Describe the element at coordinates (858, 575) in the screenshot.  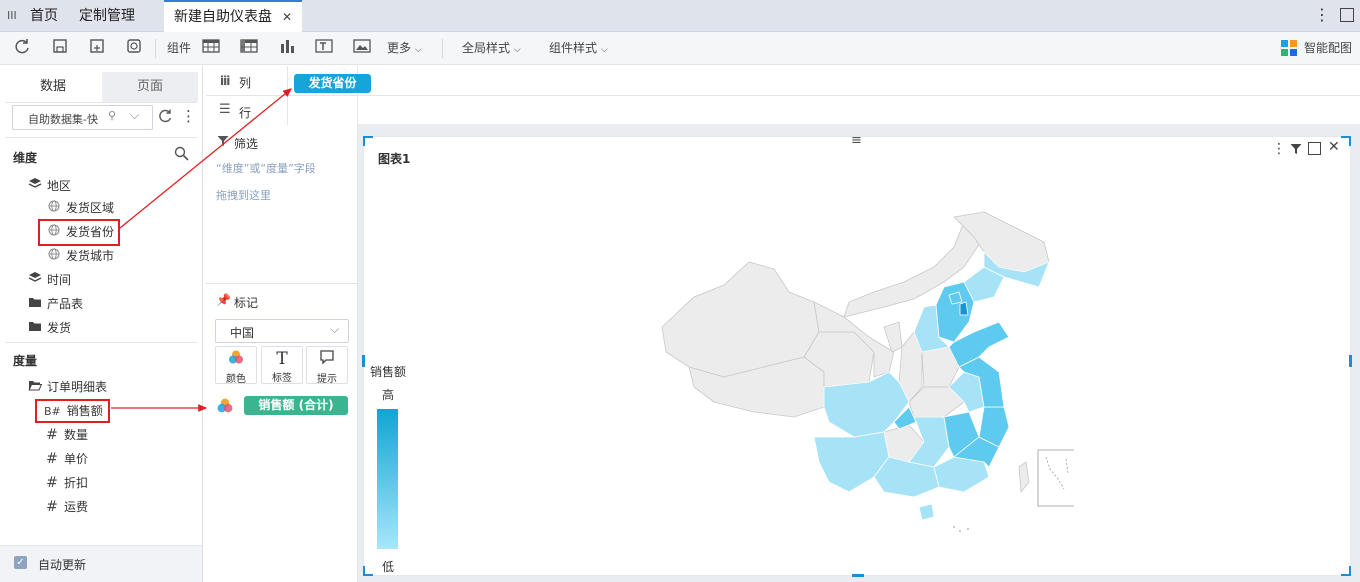
I see `resize-handle-bottom` at that location.